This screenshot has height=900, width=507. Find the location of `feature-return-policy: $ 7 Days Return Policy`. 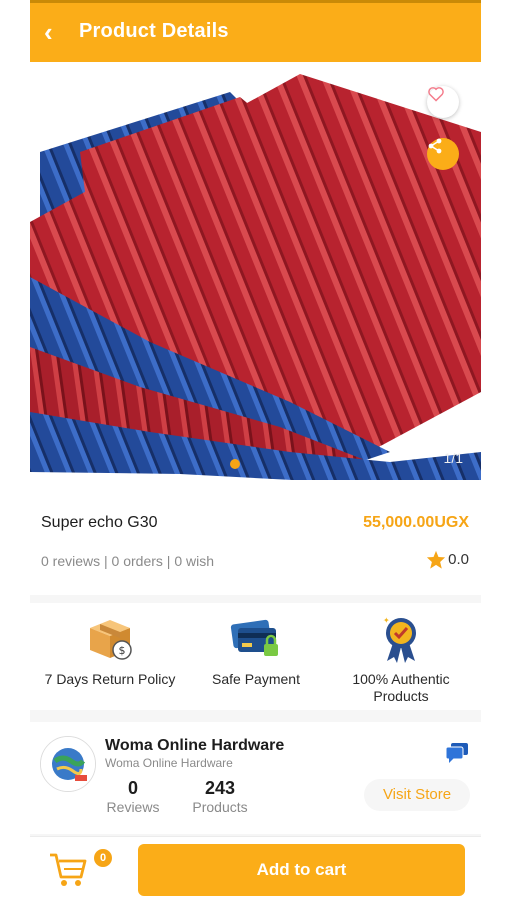

feature-return-policy: $ 7 Days Return Policy is located at coordinates (110, 651).